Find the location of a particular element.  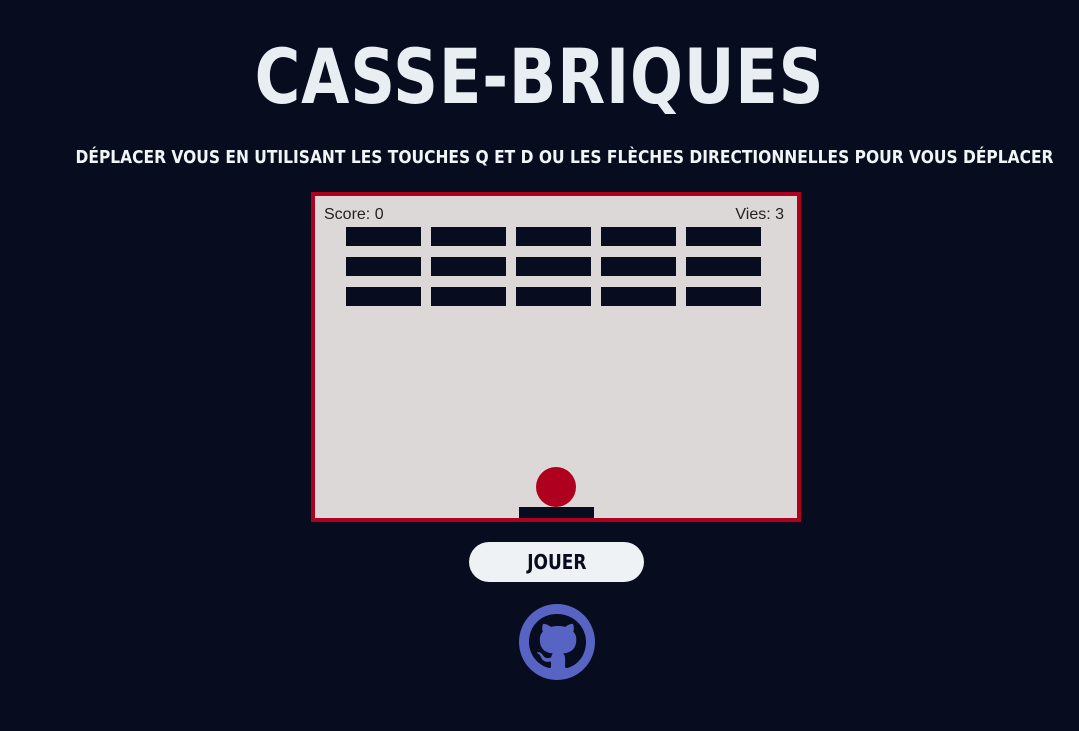

paddle is located at coordinates (556, 512).